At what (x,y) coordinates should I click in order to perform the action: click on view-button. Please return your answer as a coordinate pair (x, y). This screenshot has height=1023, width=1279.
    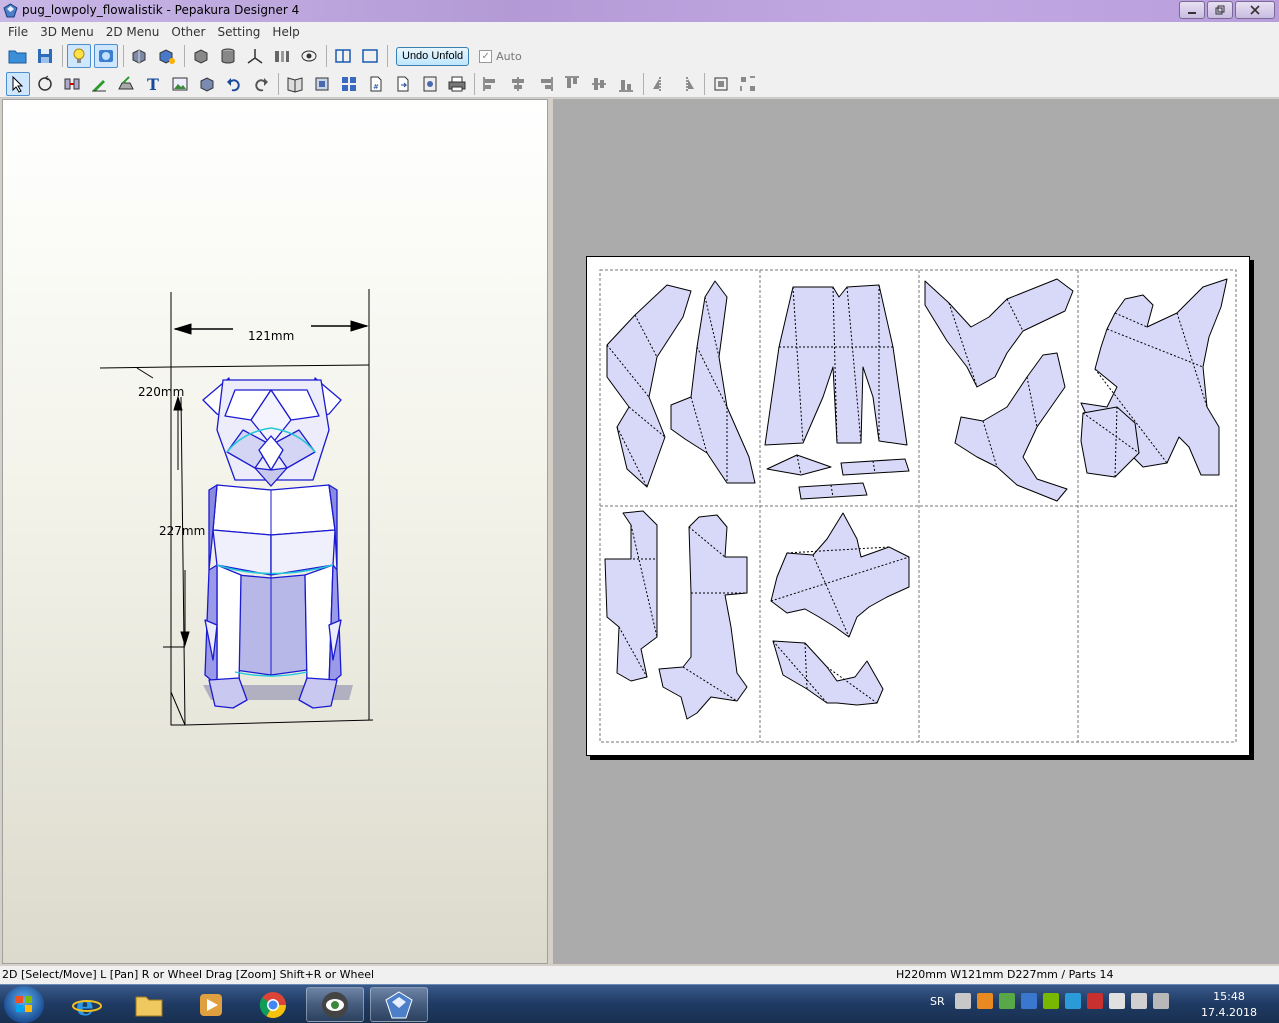
    Looking at the image, I should click on (309, 56).